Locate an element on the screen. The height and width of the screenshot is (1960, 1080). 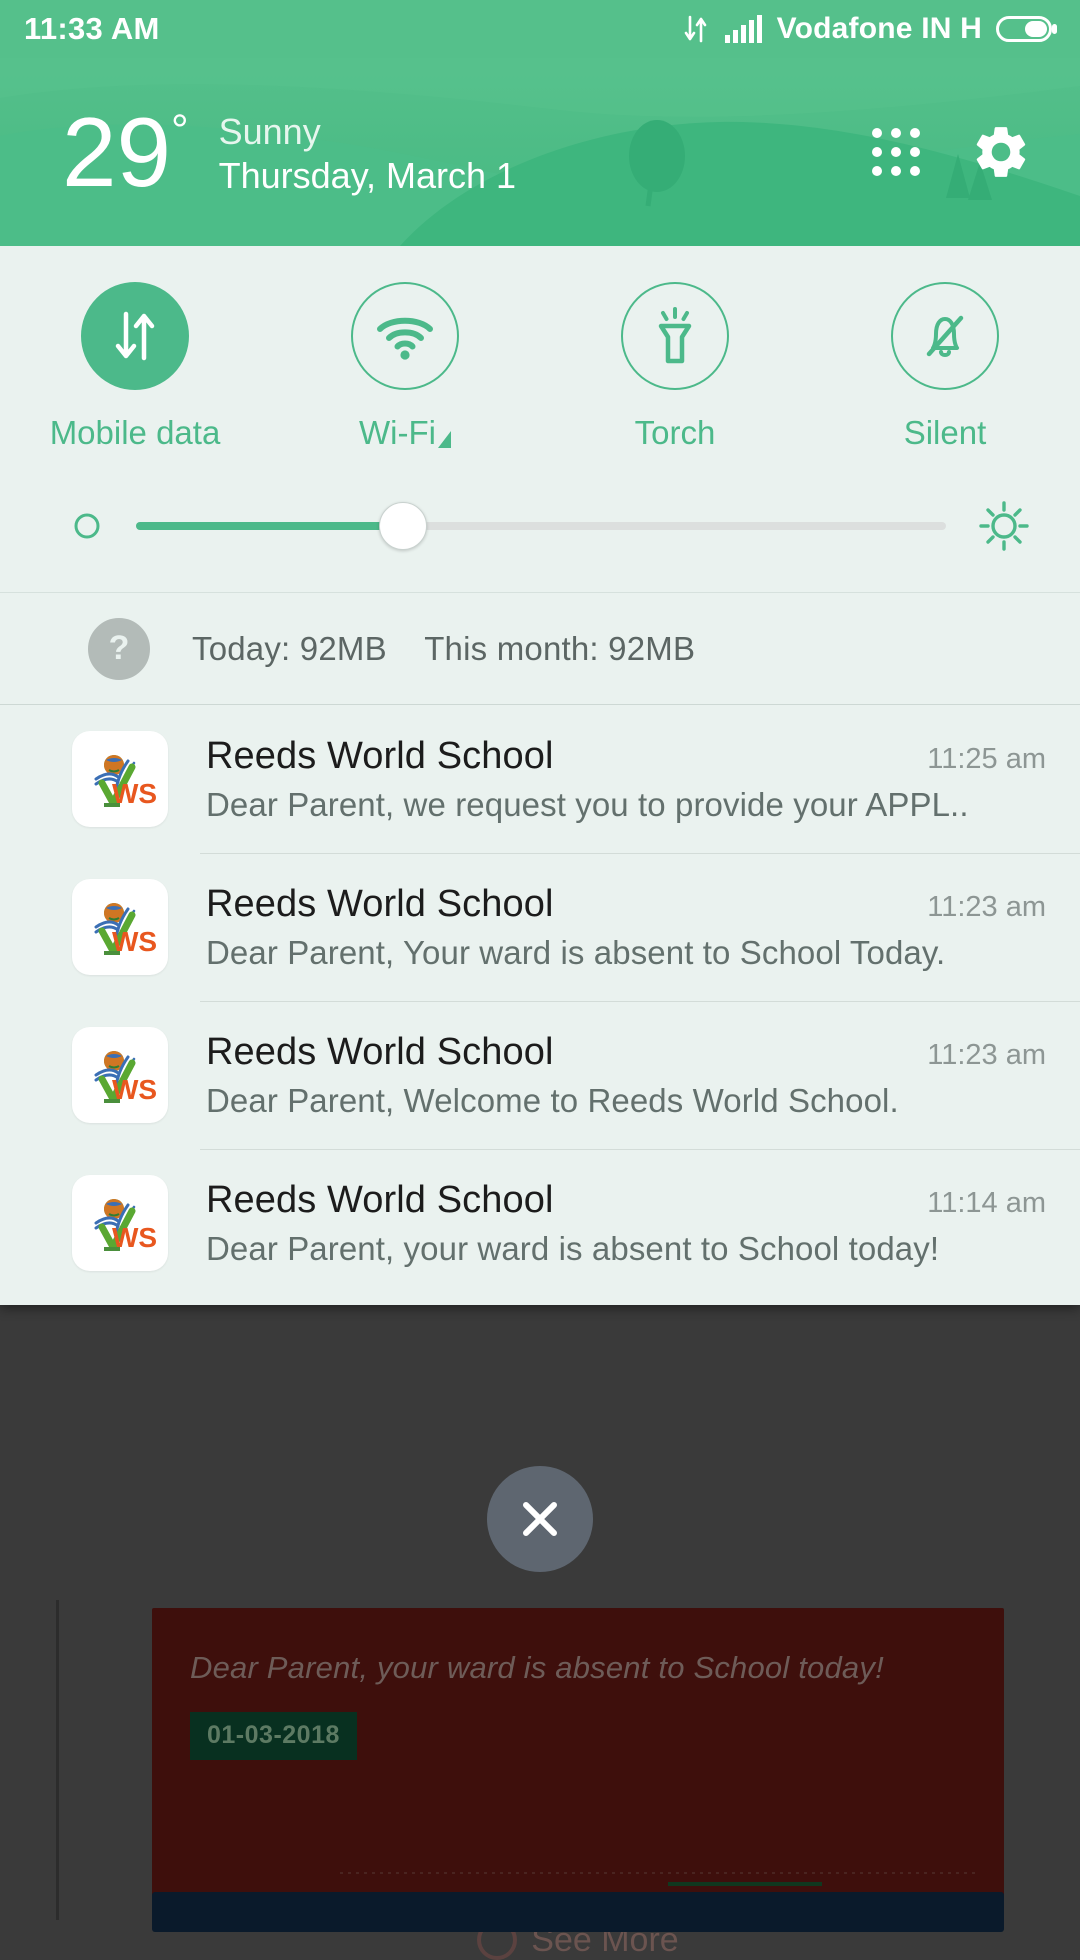
brightness-fill is located at coordinates (270, 526).